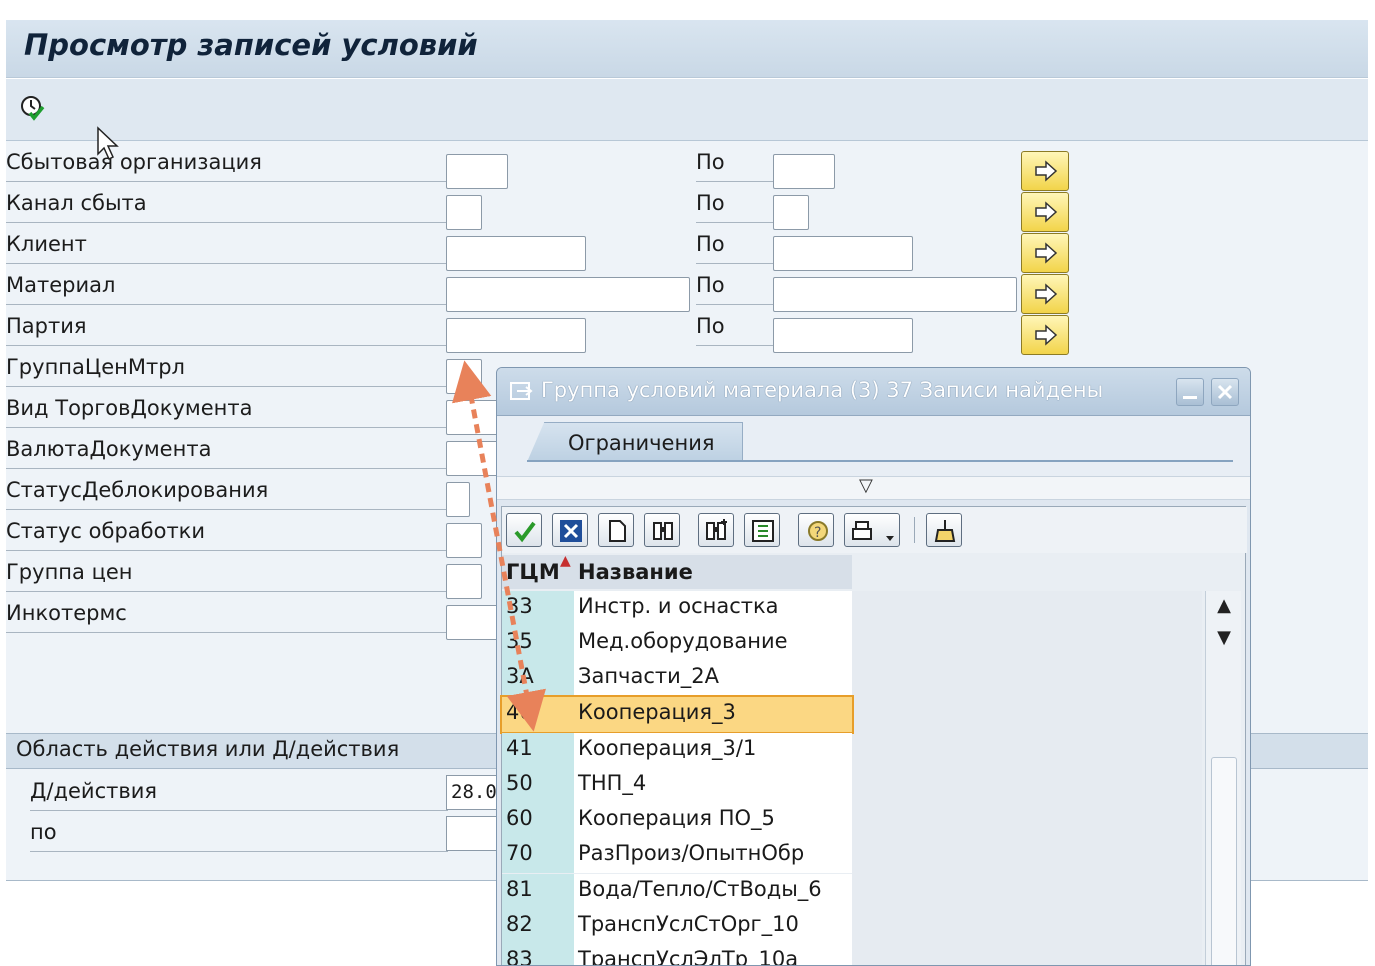 Image resolution: width=1375 pixels, height=966 pixels. I want to click on tab-strip: Ограничения, so click(873, 447).